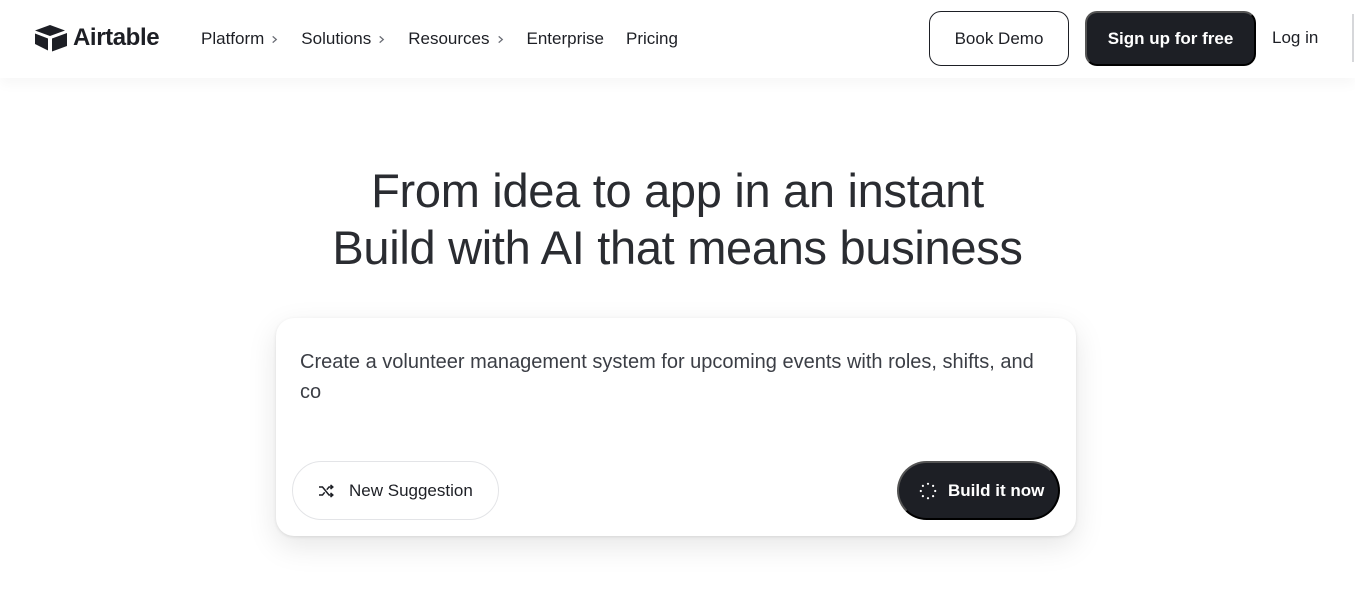 The width and height of the screenshot is (1355, 606). I want to click on nav-item-label: Solutions, so click(336, 38).